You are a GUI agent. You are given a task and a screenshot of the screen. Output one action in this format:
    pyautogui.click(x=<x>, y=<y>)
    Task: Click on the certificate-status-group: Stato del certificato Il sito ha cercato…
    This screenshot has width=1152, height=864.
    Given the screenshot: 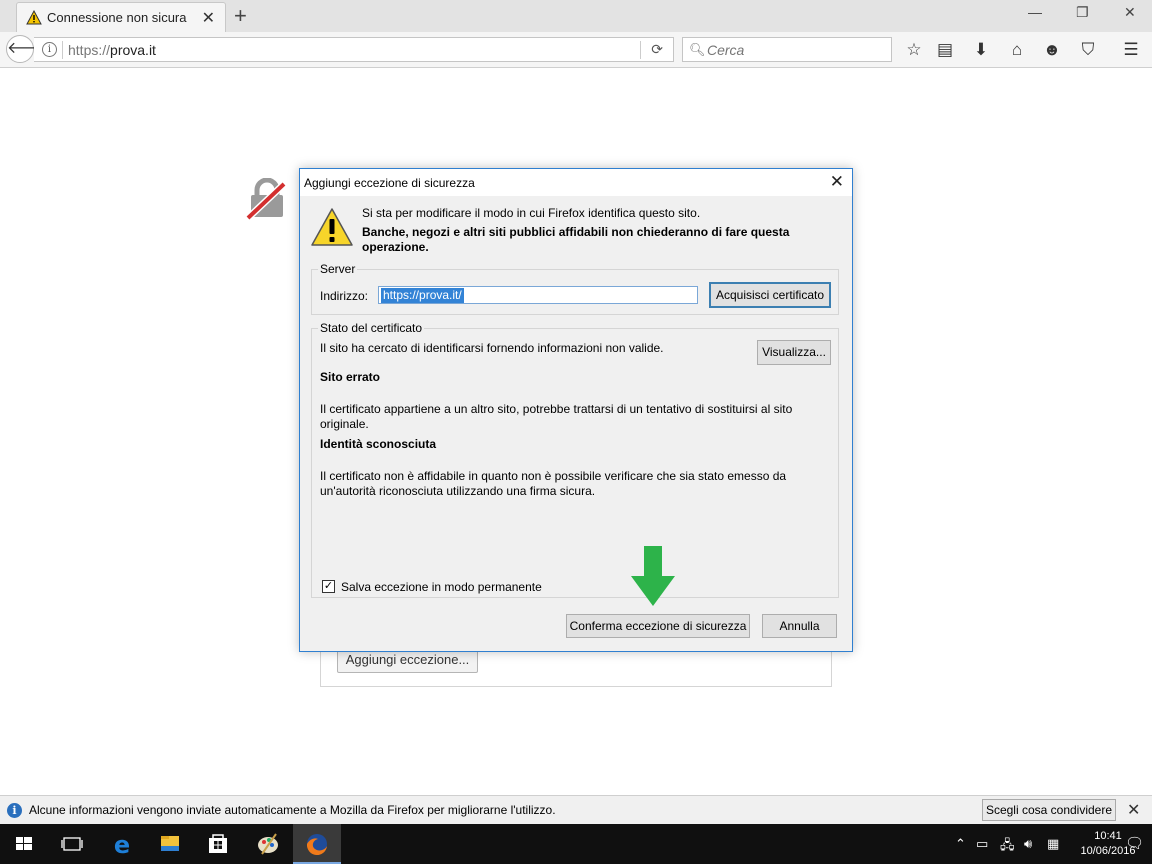 What is the action you would take?
    pyautogui.click(x=575, y=459)
    